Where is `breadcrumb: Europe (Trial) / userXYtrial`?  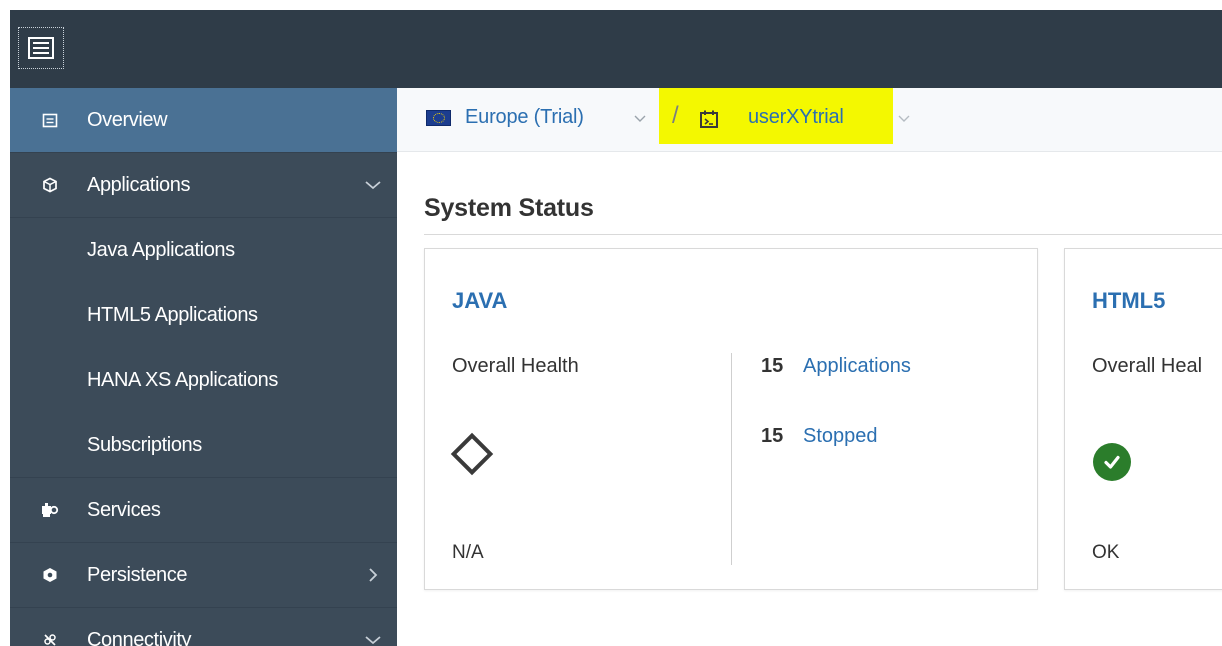 breadcrumb: Europe (Trial) / userXYtrial is located at coordinates (809, 120).